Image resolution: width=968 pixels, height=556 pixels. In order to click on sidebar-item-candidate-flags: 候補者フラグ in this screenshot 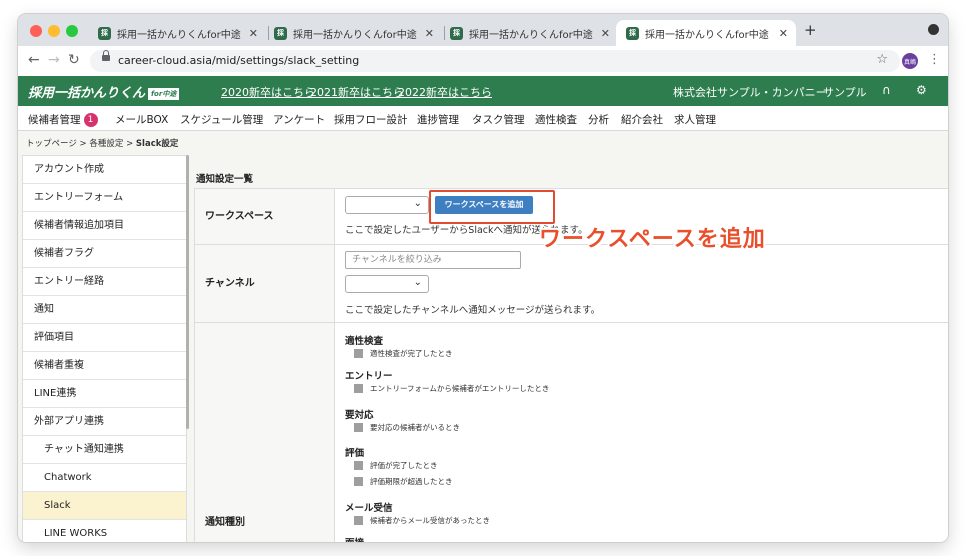, I will do `click(104, 254)`.